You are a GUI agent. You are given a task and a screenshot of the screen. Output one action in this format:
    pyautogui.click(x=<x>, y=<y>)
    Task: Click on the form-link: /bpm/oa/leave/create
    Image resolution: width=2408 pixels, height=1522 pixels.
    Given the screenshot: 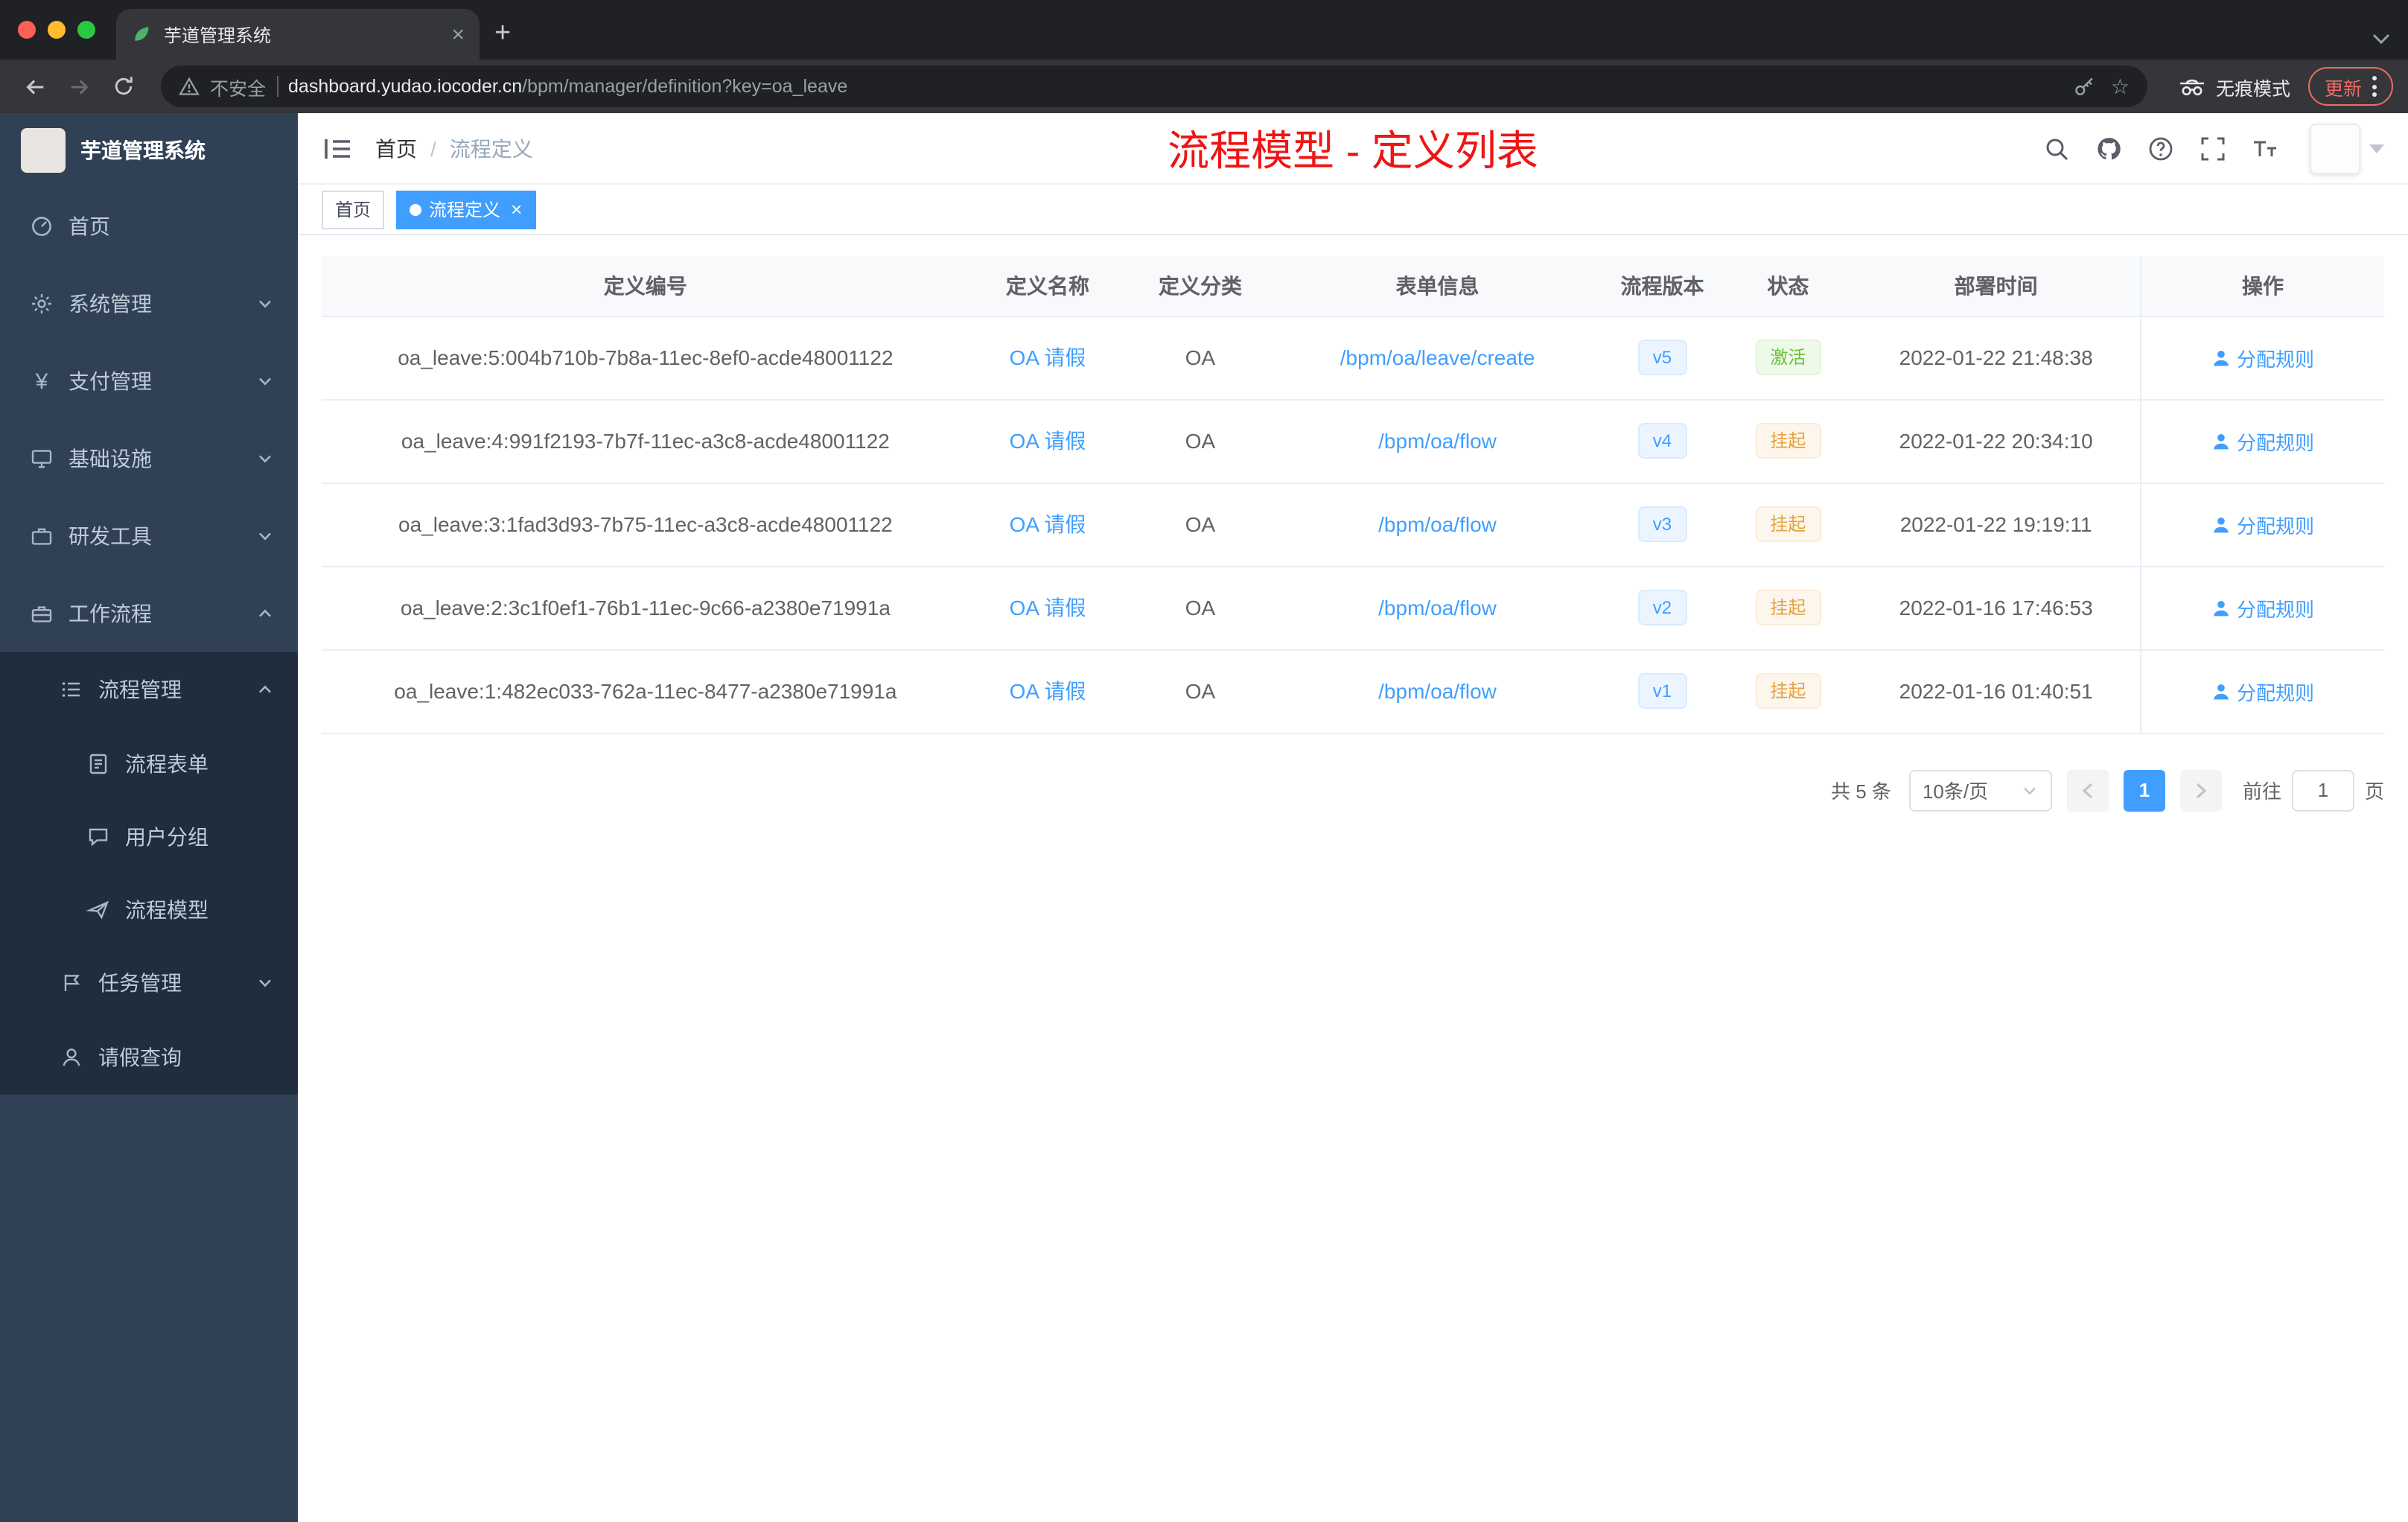 What is the action you would take?
    pyautogui.click(x=1437, y=357)
    